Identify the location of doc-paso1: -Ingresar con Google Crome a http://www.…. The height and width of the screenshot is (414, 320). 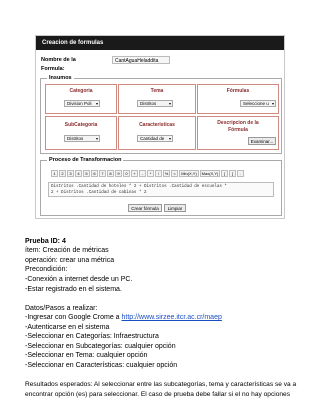
(123, 317).